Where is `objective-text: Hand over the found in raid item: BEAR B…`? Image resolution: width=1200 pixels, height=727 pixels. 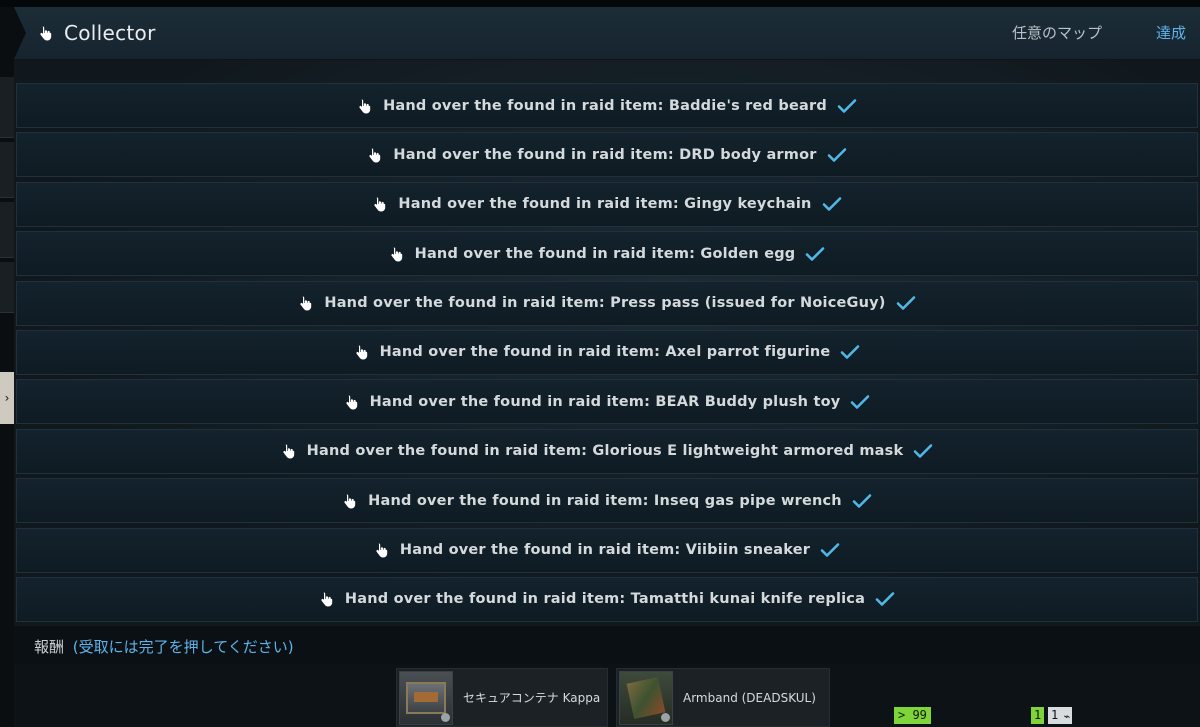 objective-text: Hand over the found in raid item: BEAR B… is located at coordinates (605, 401).